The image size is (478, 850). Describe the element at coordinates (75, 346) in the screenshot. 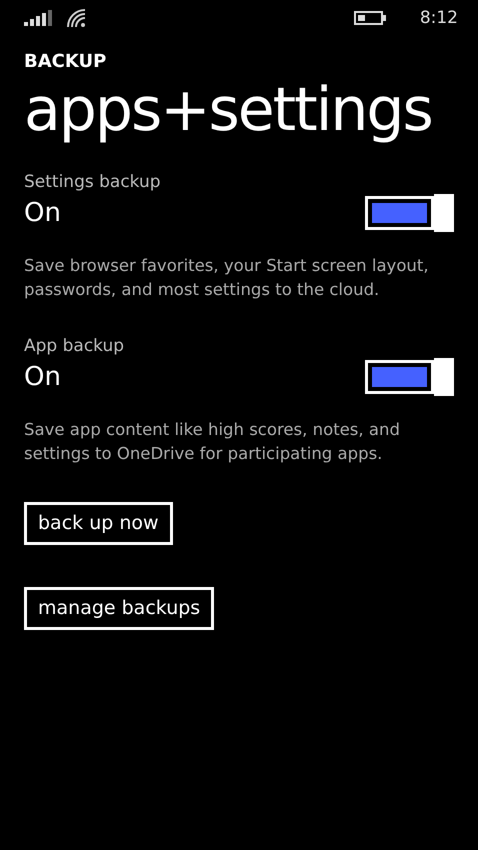

I see `setting-label: App backup` at that location.